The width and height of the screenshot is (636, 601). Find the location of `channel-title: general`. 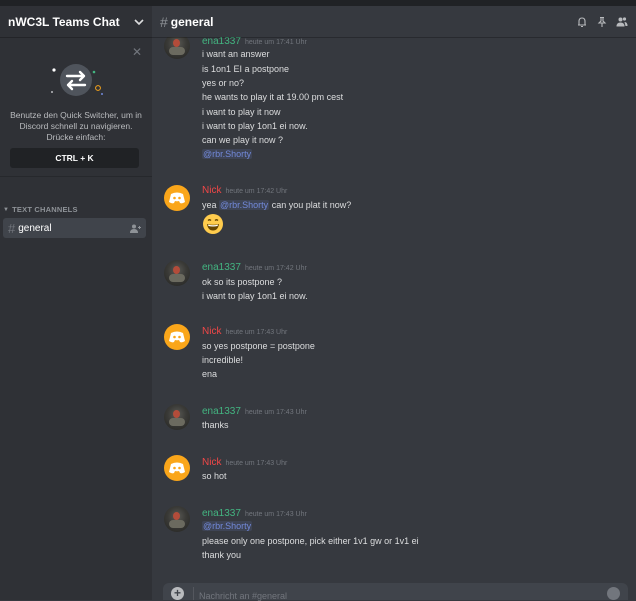

channel-title: general is located at coordinates (192, 21).